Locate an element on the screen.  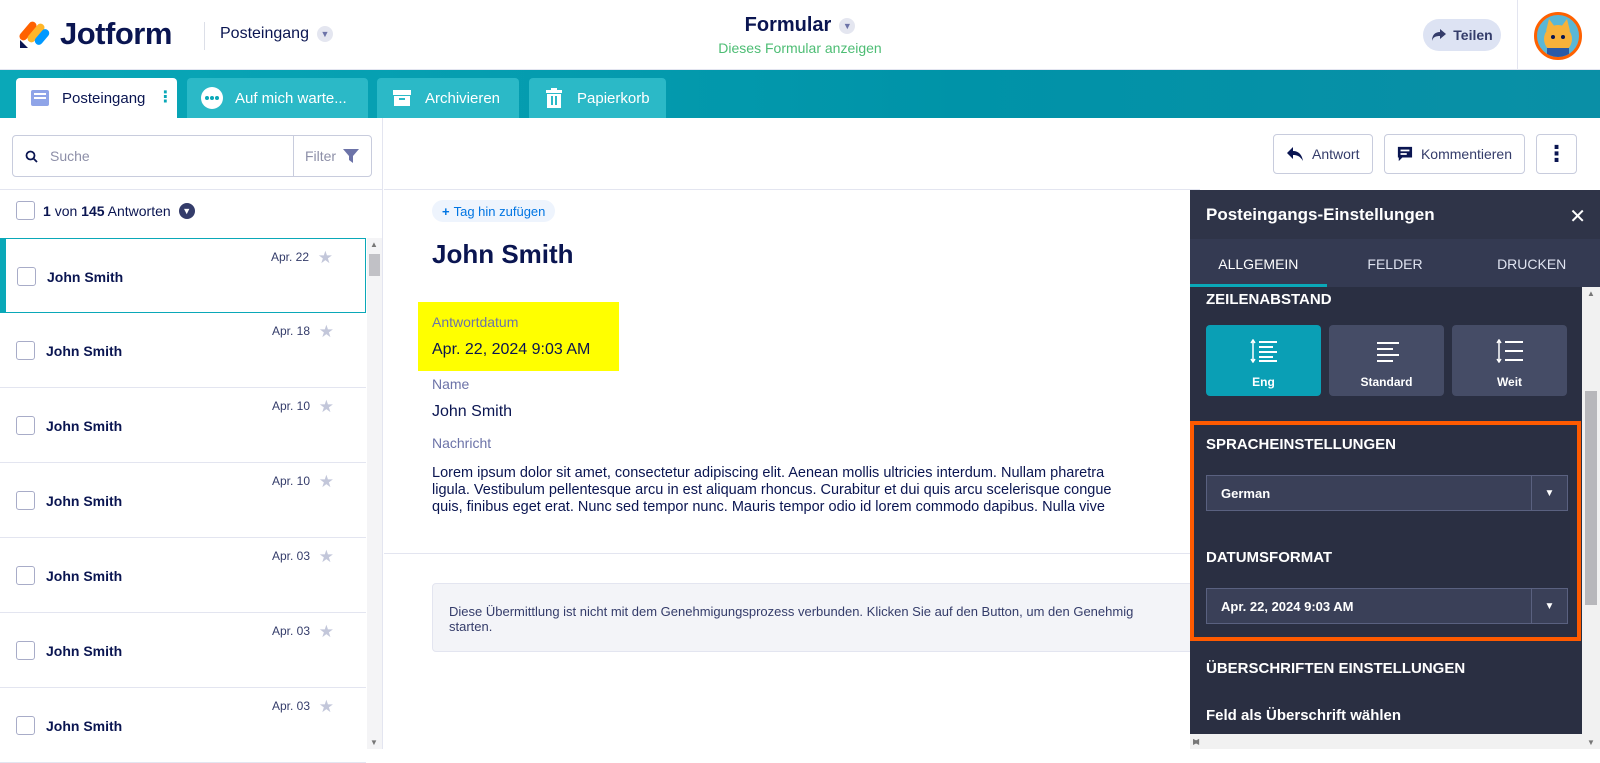
spacing-compact-button: Eng is located at coordinates (1263, 360).